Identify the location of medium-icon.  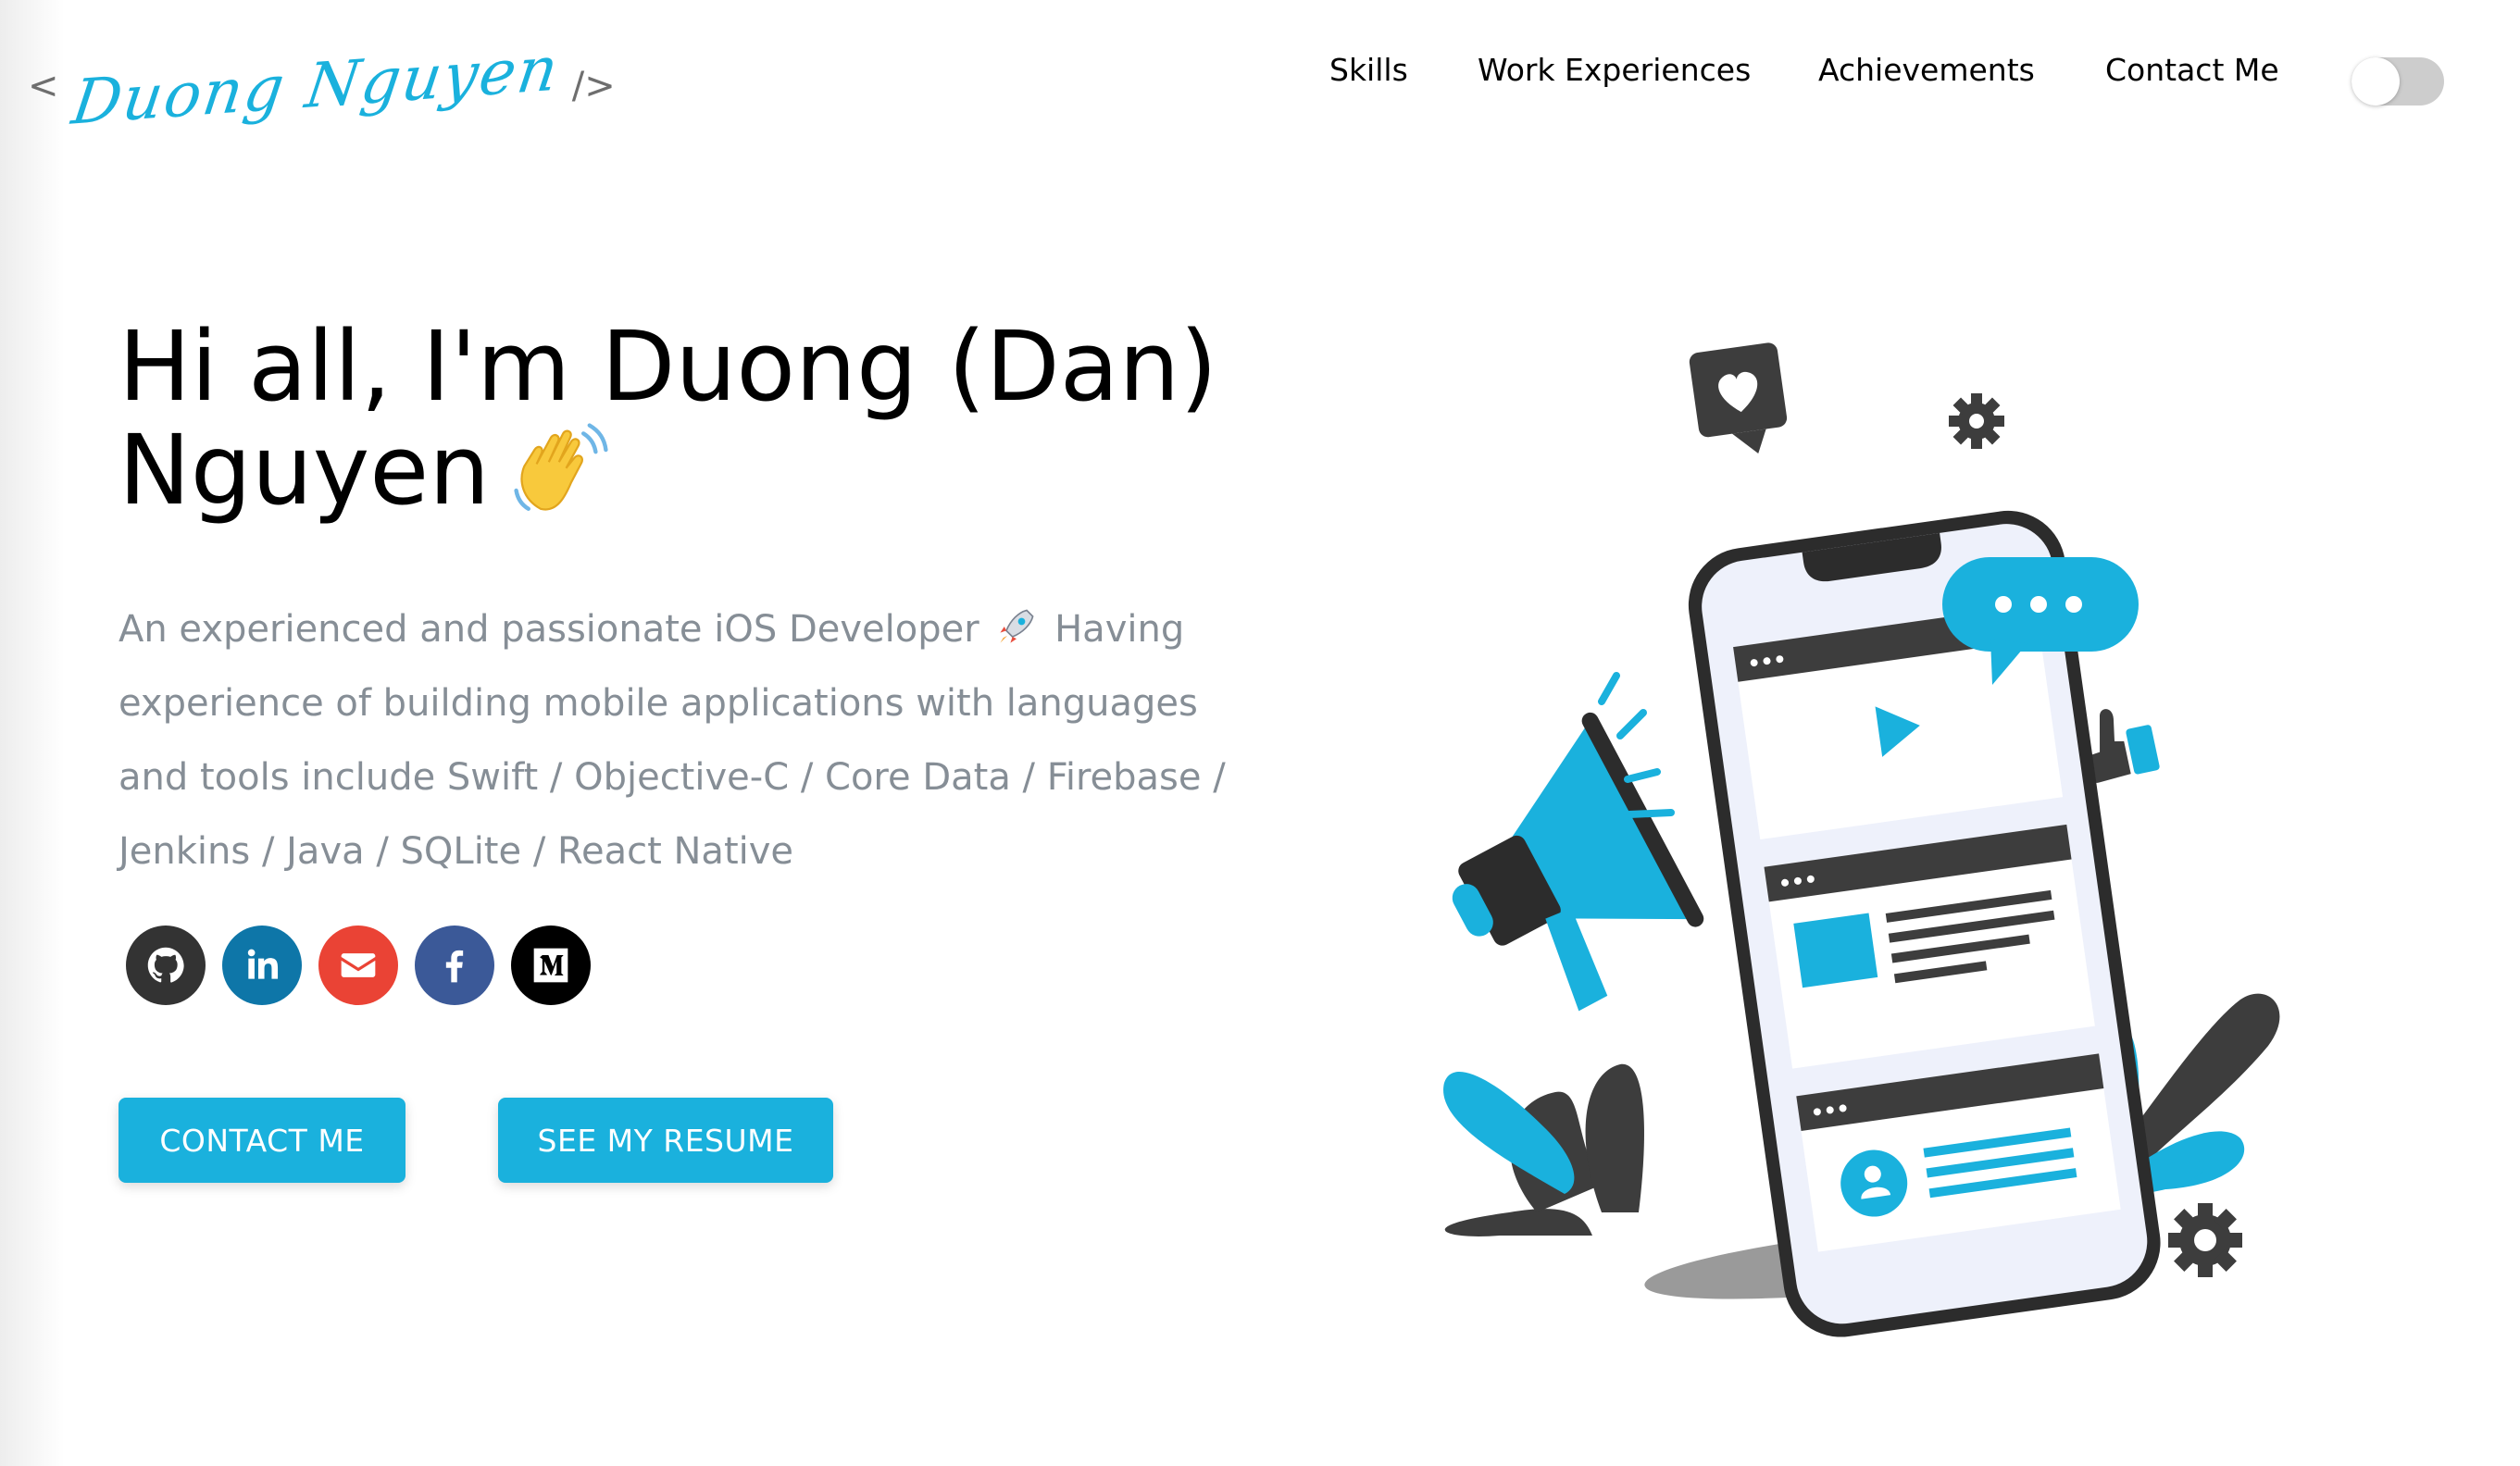
(550, 965).